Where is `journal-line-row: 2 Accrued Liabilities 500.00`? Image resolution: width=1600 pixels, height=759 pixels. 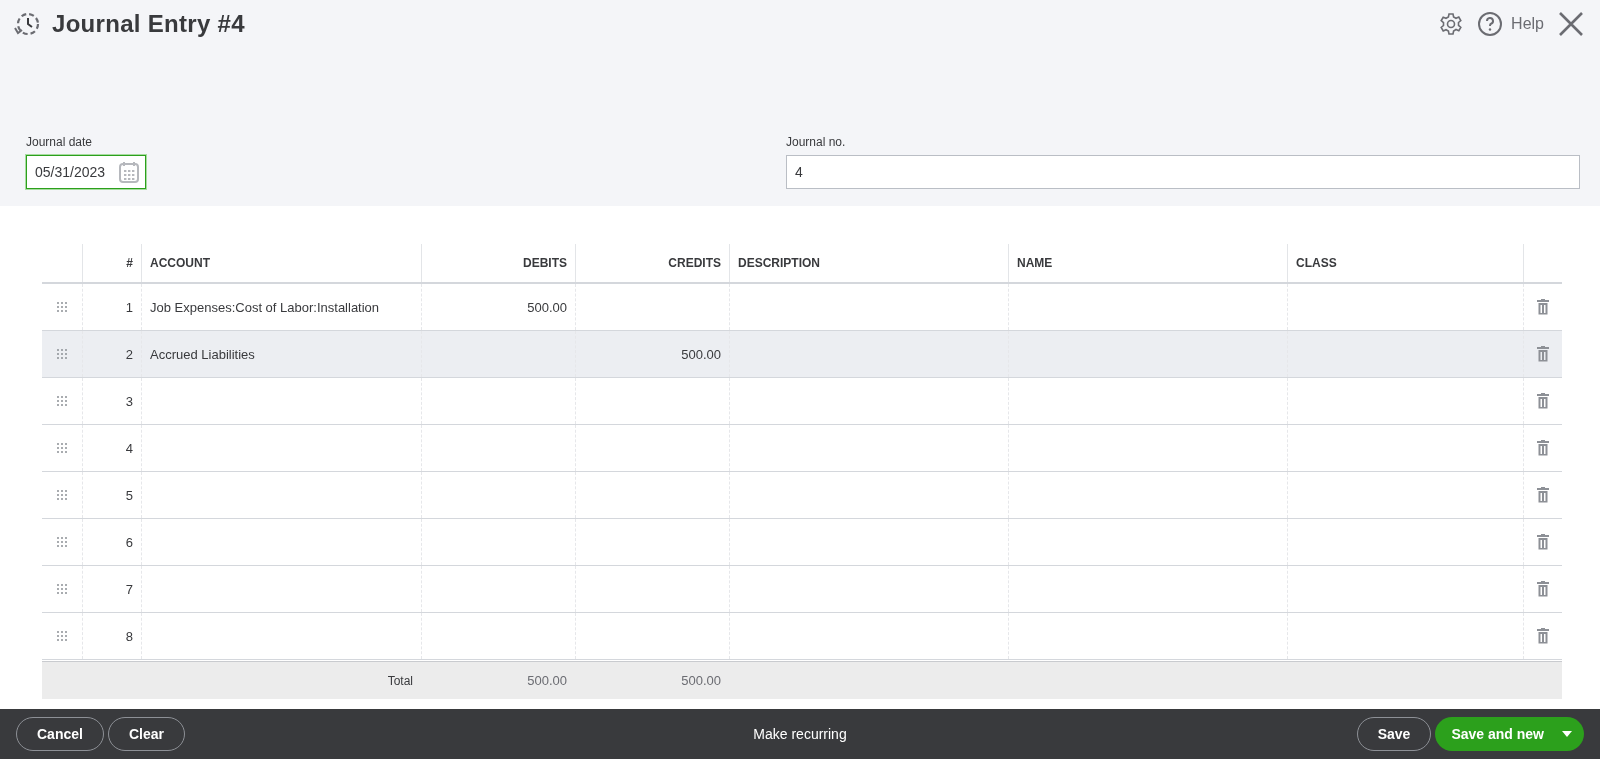
journal-line-row: 2 Accrued Liabilities 500.00 is located at coordinates (802, 354).